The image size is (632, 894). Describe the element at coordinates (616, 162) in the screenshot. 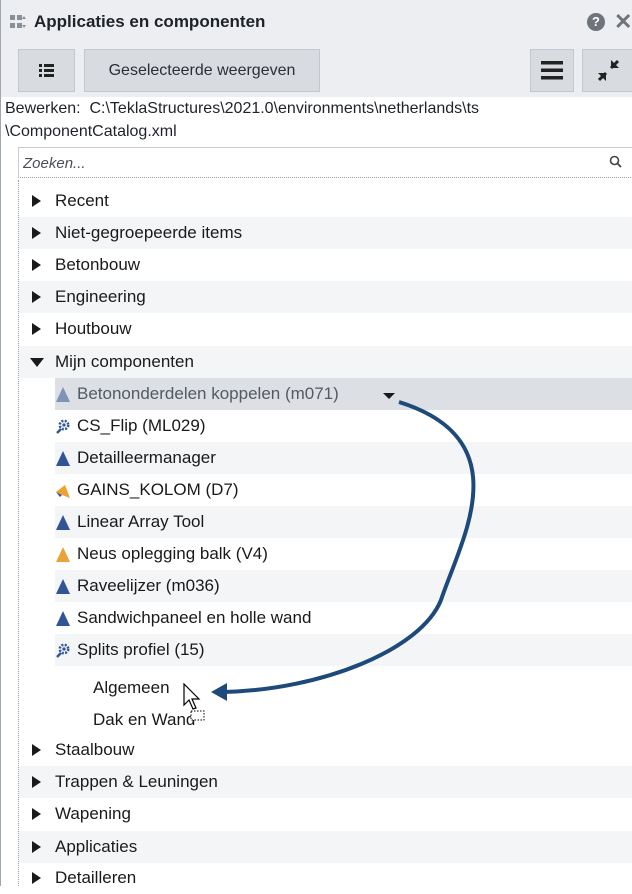

I see `search-icon` at that location.